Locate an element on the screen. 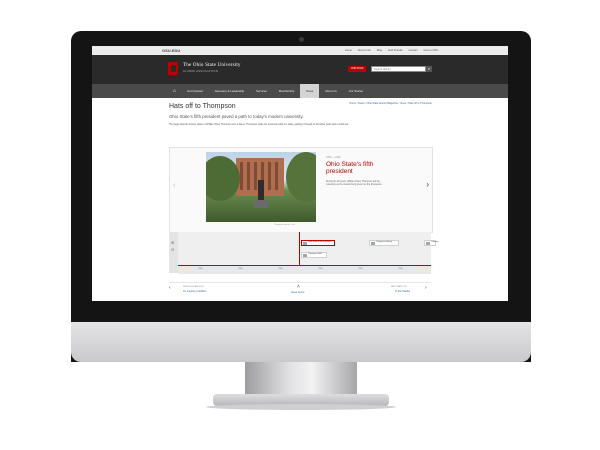  timeline-tick: 1910 is located at coordinates (320, 269).